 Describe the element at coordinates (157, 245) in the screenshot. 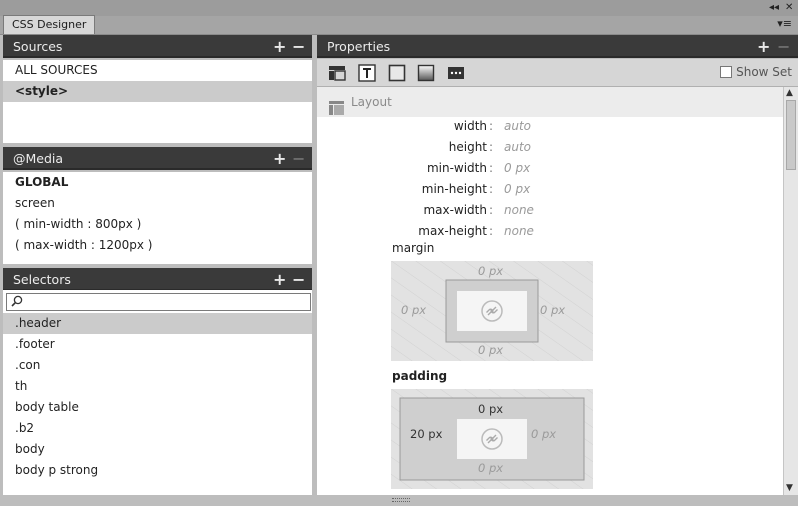

I see `list-item: ( max-width : 1200px )` at that location.